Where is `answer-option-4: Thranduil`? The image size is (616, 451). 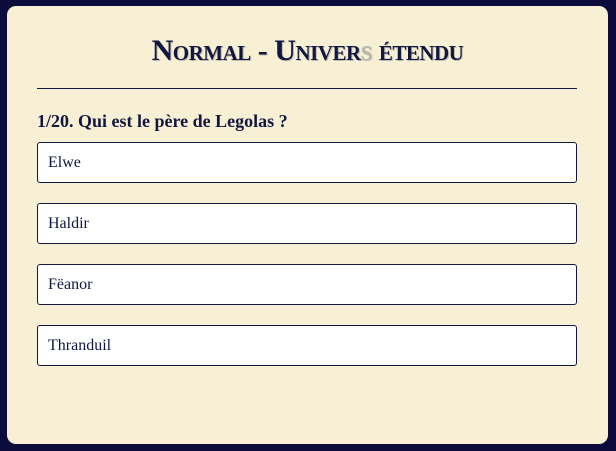 answer-option-4: Thranduil is located at coordinates (307, 345).